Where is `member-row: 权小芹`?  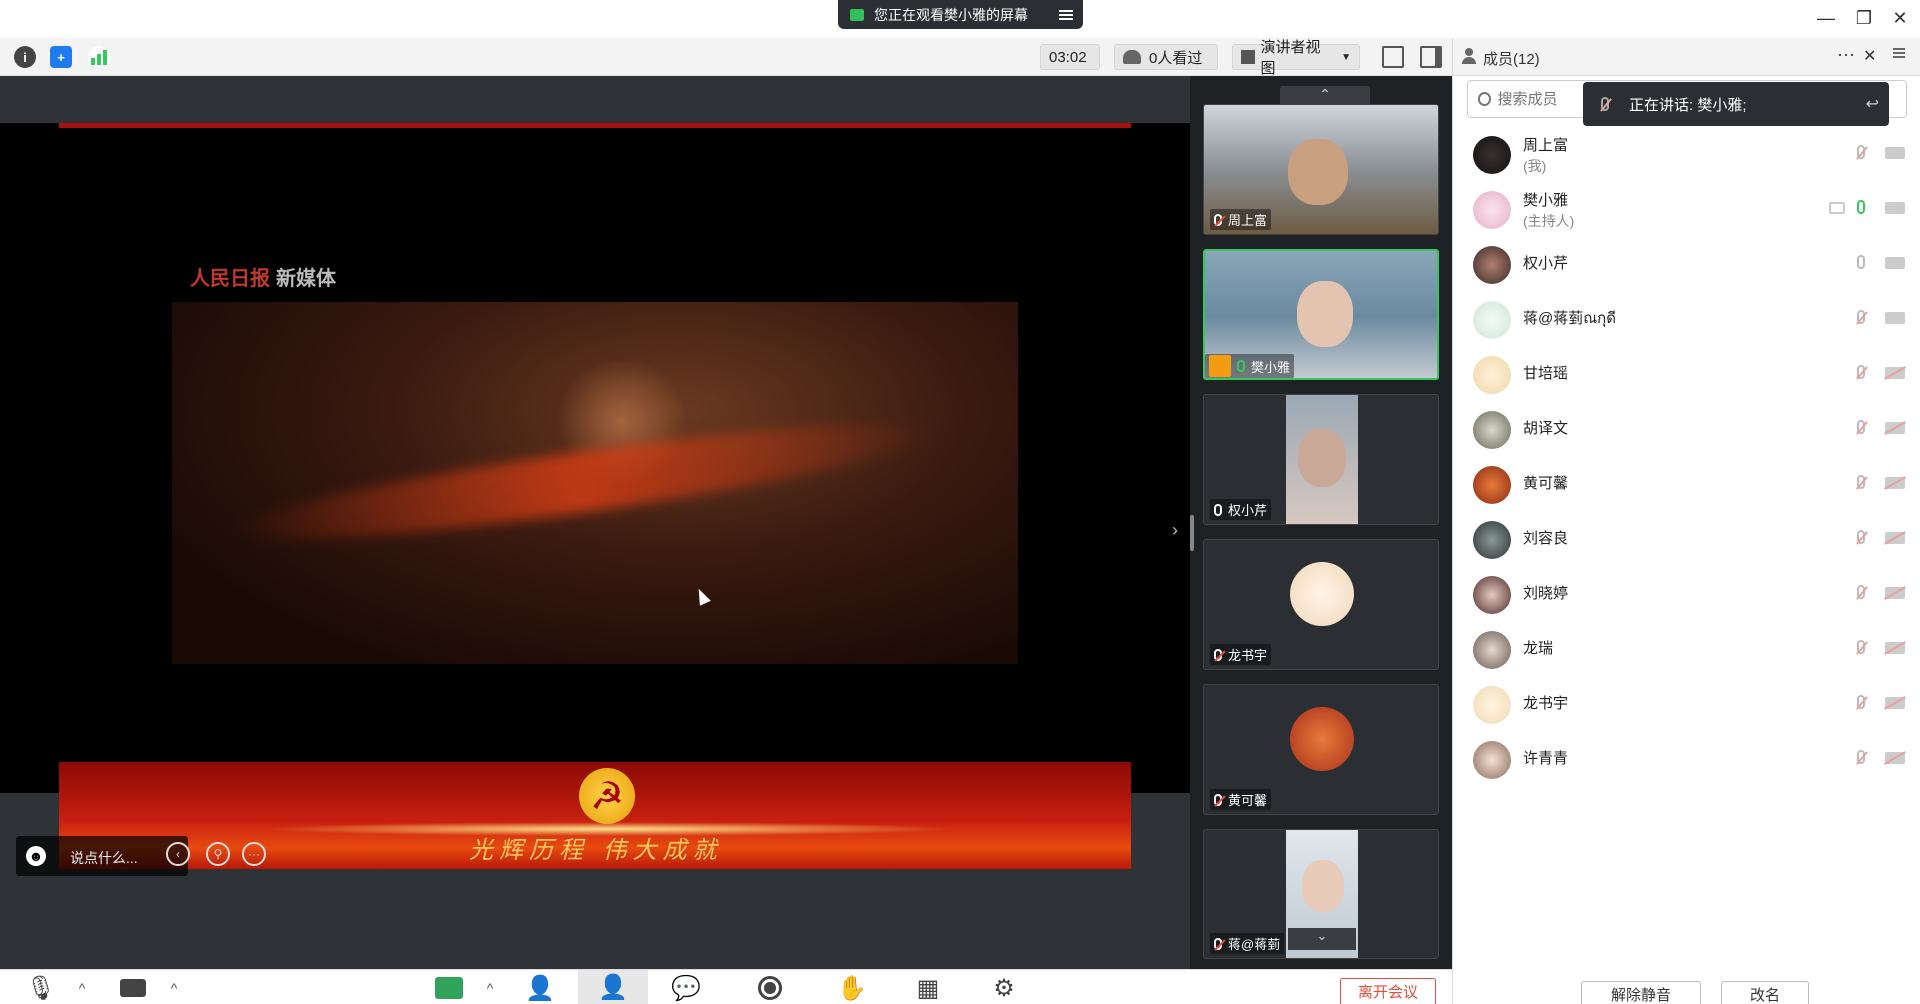
member-row: 权小芹 is located at coordinates (1686, 263).